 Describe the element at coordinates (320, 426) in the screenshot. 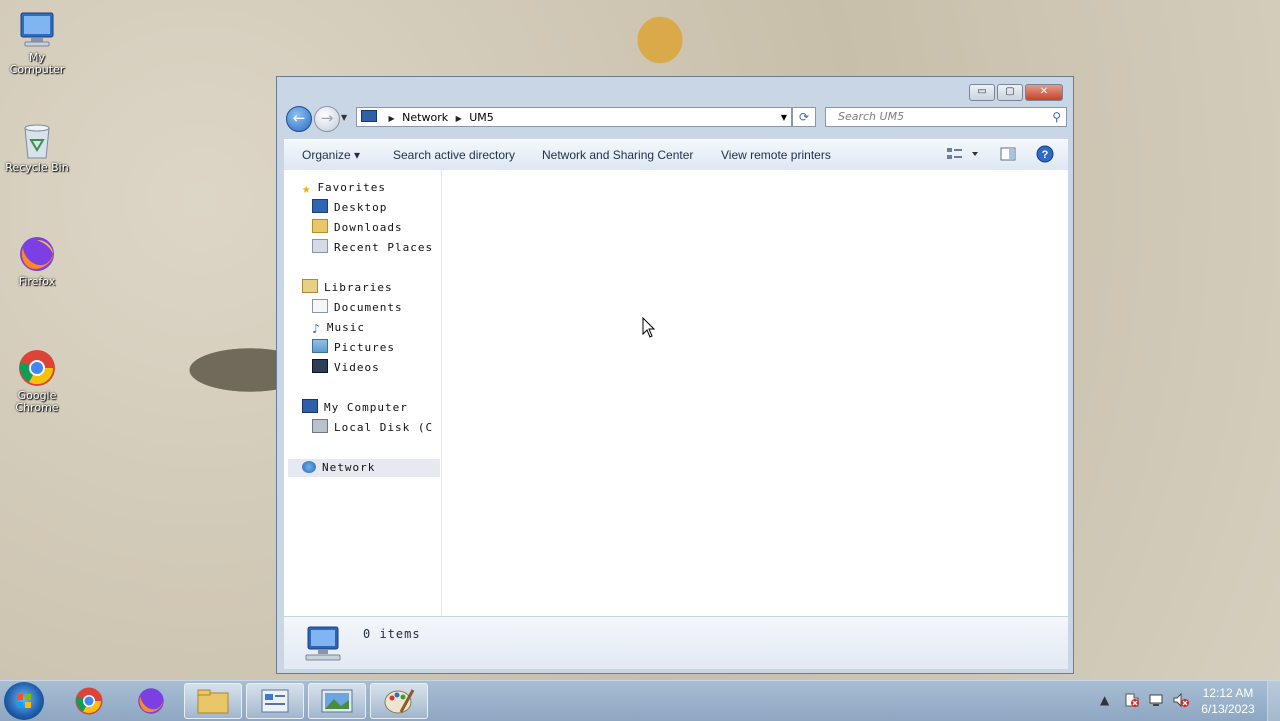

I see `hard-disk-icon` at that location.